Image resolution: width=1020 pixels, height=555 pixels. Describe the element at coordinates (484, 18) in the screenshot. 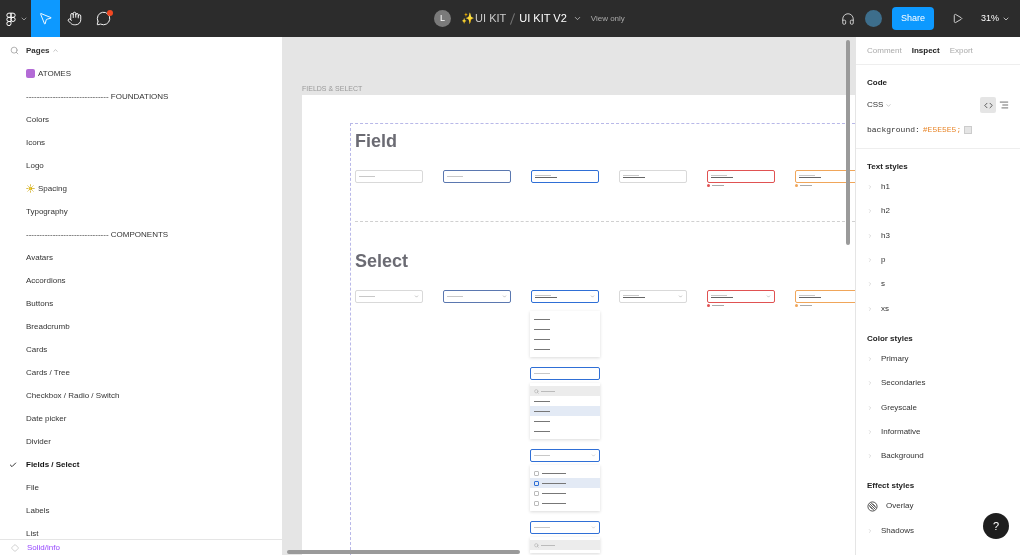

I see `project-name: ✨UI KIT` at that location.